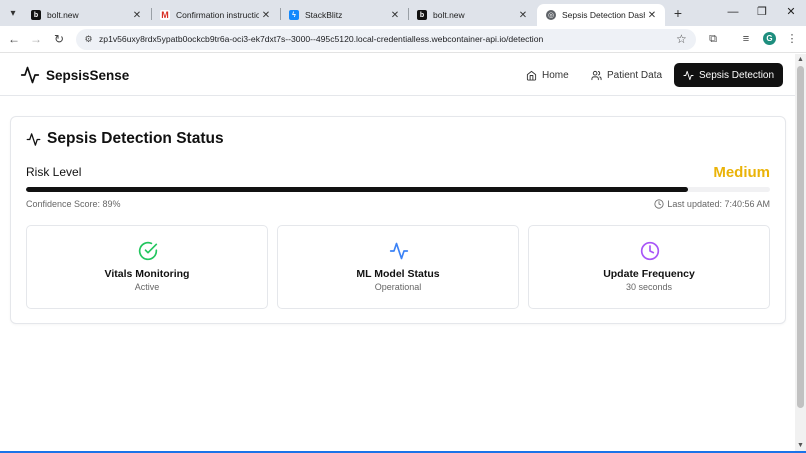  What do you see at coordinates (800, 59) in the screenshot?
I see `scroll-up-icon: ▲` at bounding box center [800, 59].